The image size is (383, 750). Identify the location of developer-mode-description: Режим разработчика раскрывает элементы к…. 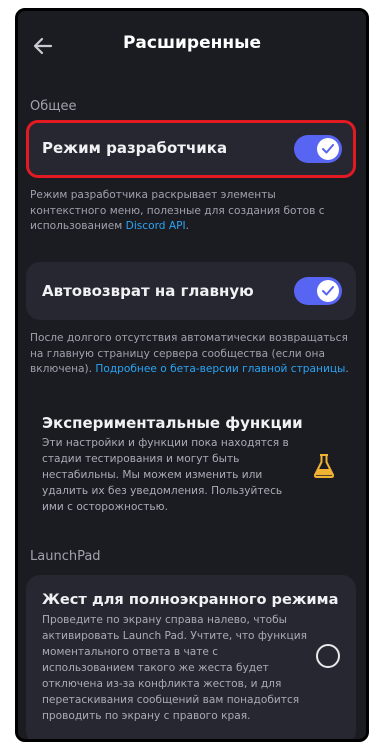
(177, 210).